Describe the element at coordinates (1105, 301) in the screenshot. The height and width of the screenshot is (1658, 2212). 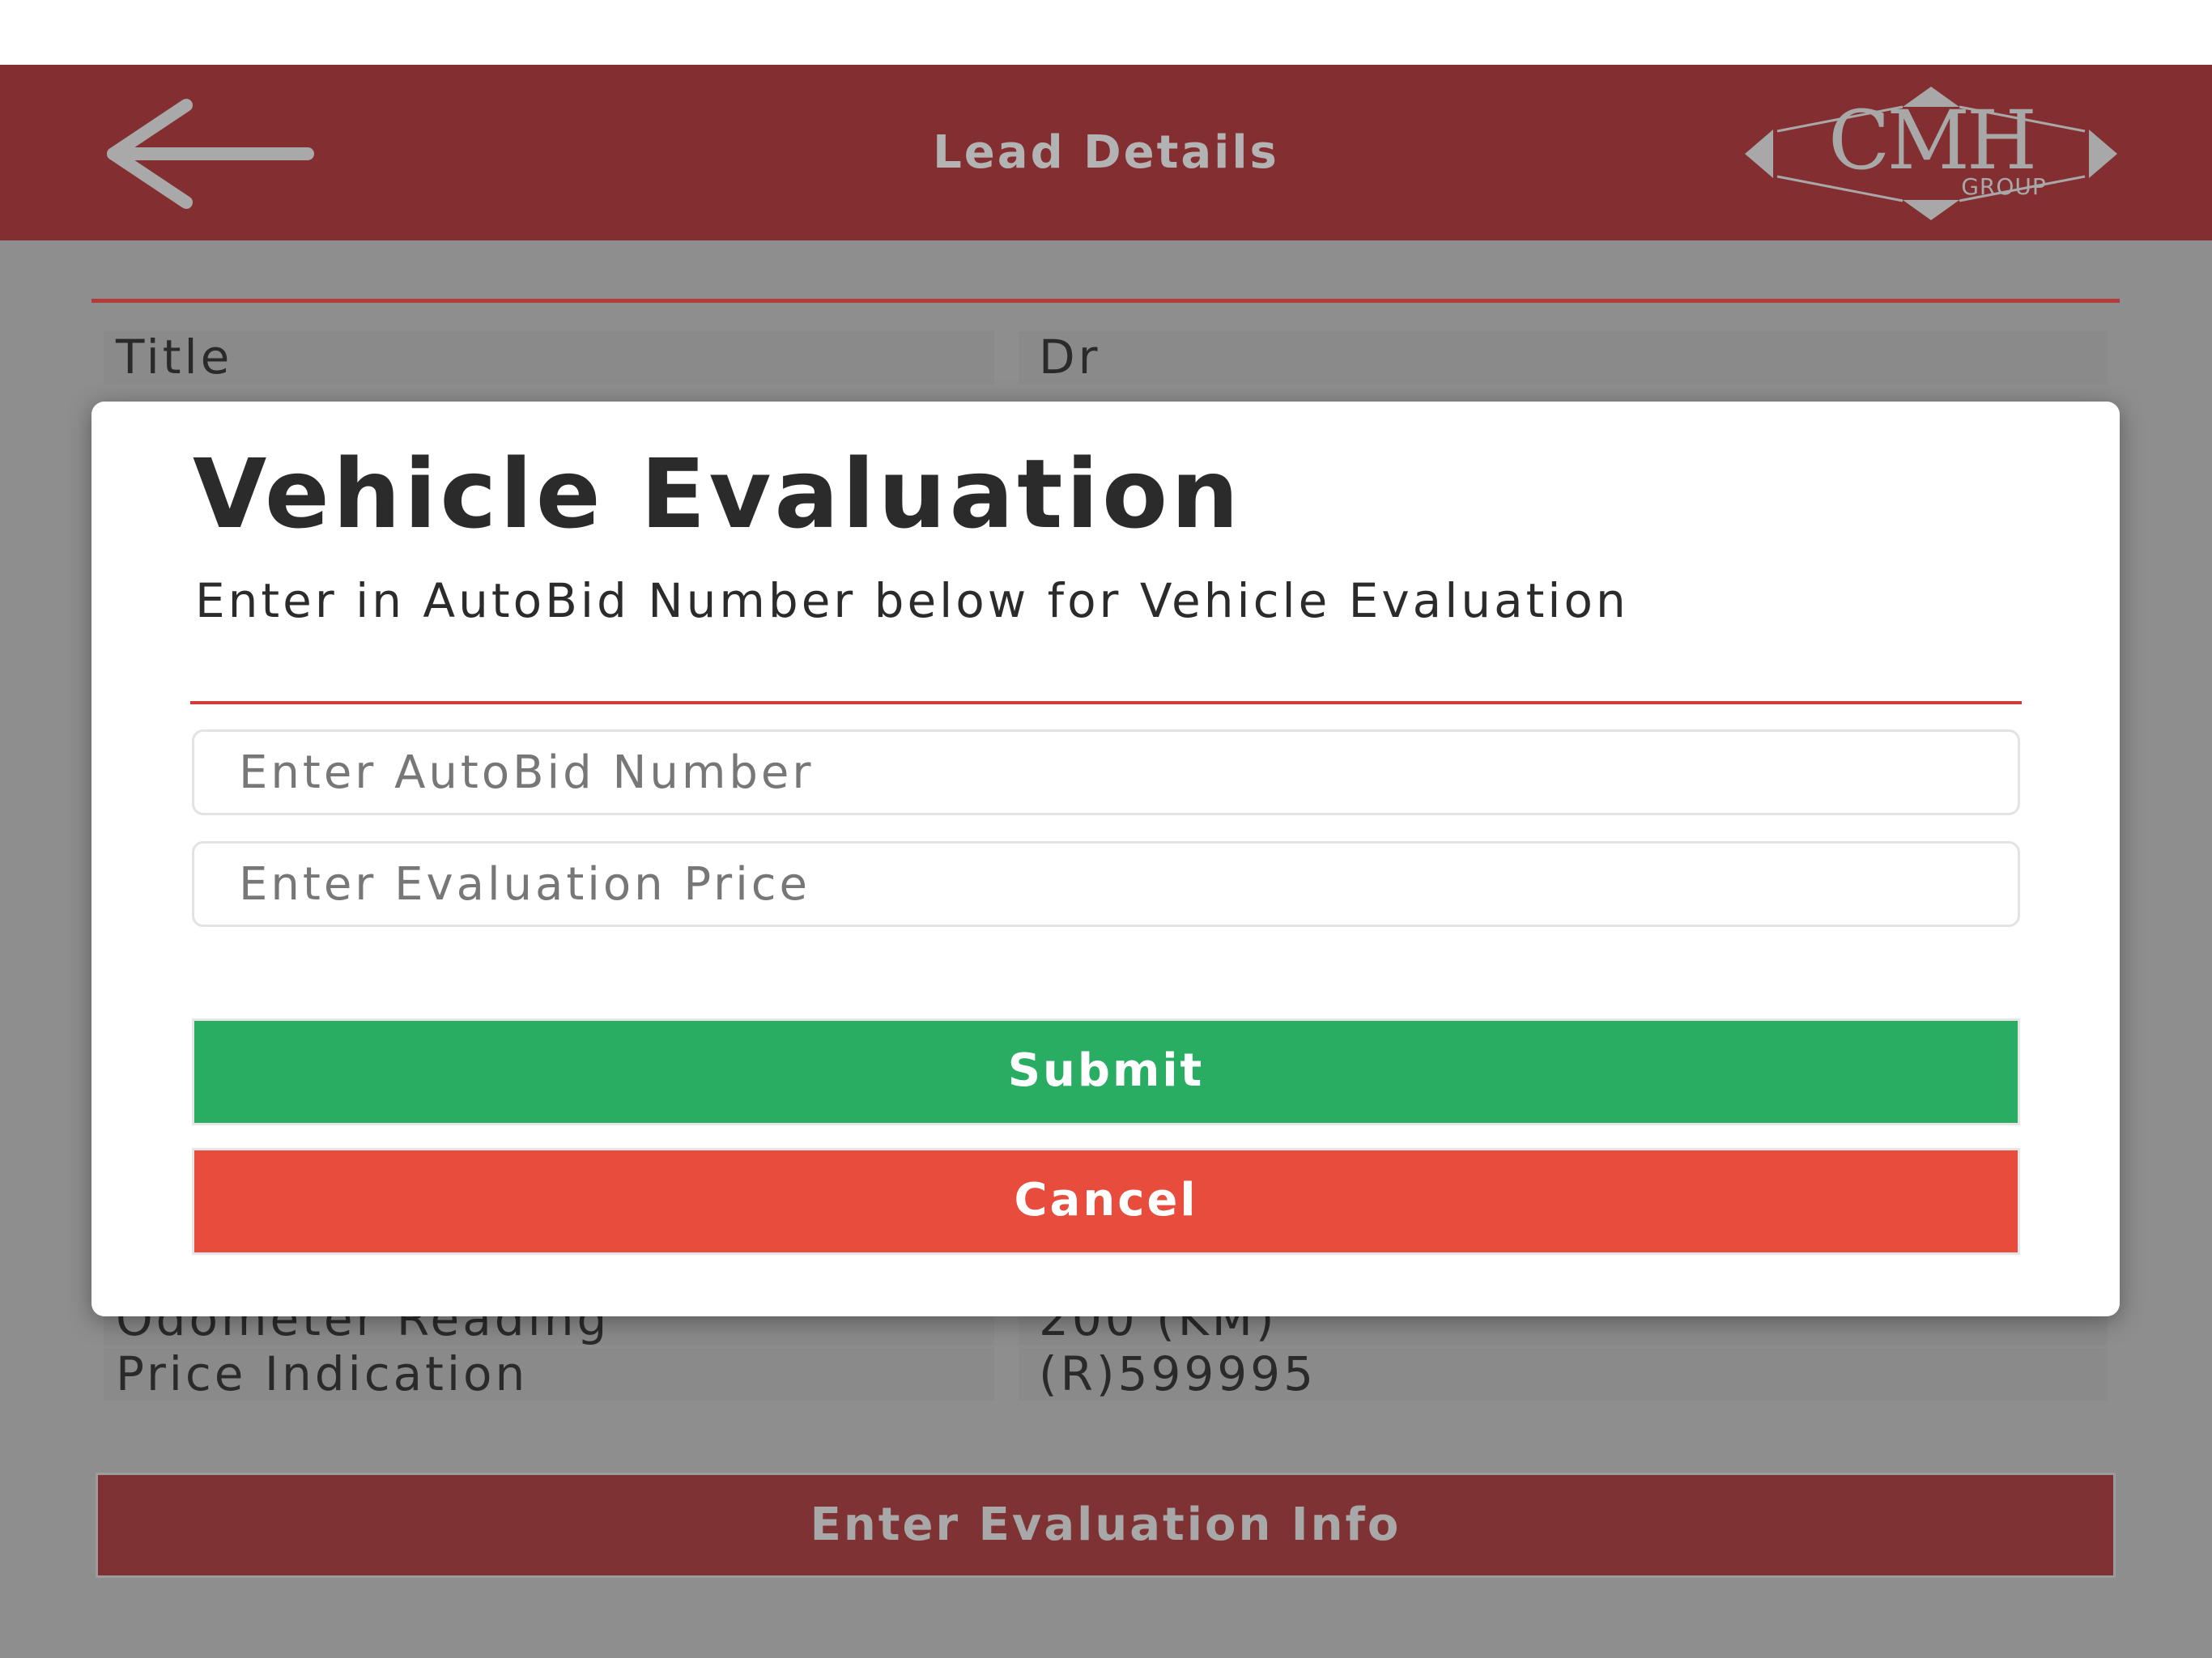
I see `section-divider` at that location.